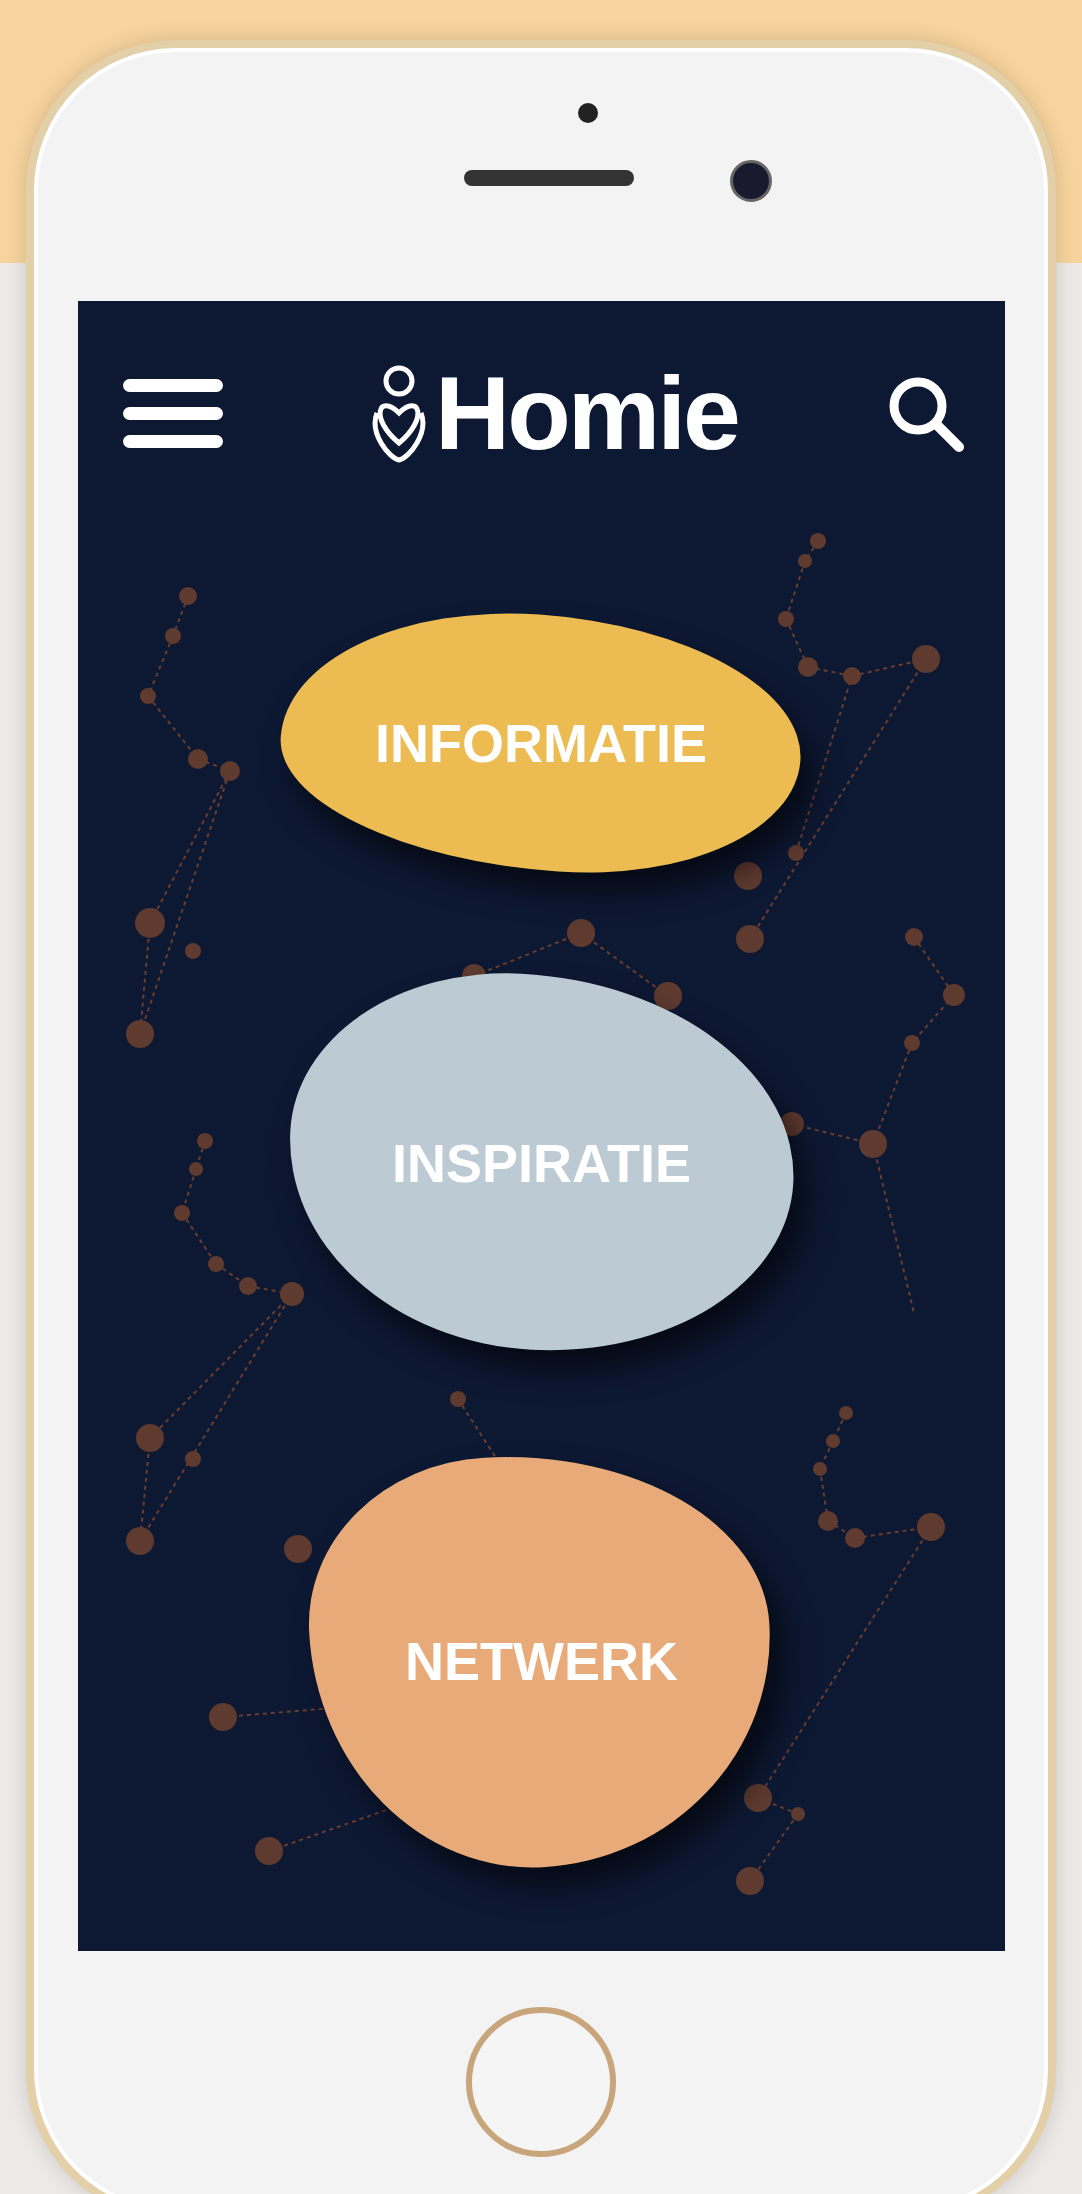  Describe the element at coordinates (586, 413) in the screenshot. I see `app-logo-text: Homie` at that location.